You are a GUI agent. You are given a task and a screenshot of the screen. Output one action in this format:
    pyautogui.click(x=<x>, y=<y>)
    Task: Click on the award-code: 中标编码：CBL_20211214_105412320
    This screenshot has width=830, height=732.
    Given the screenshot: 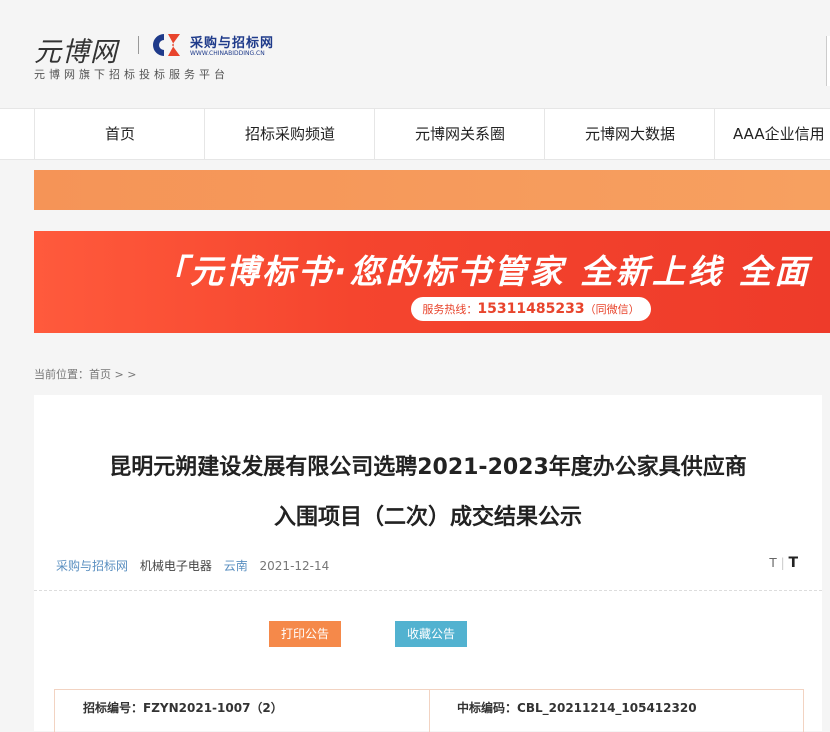 What is the action you would take?
    pyautogui.click(x=577, y=711)
    